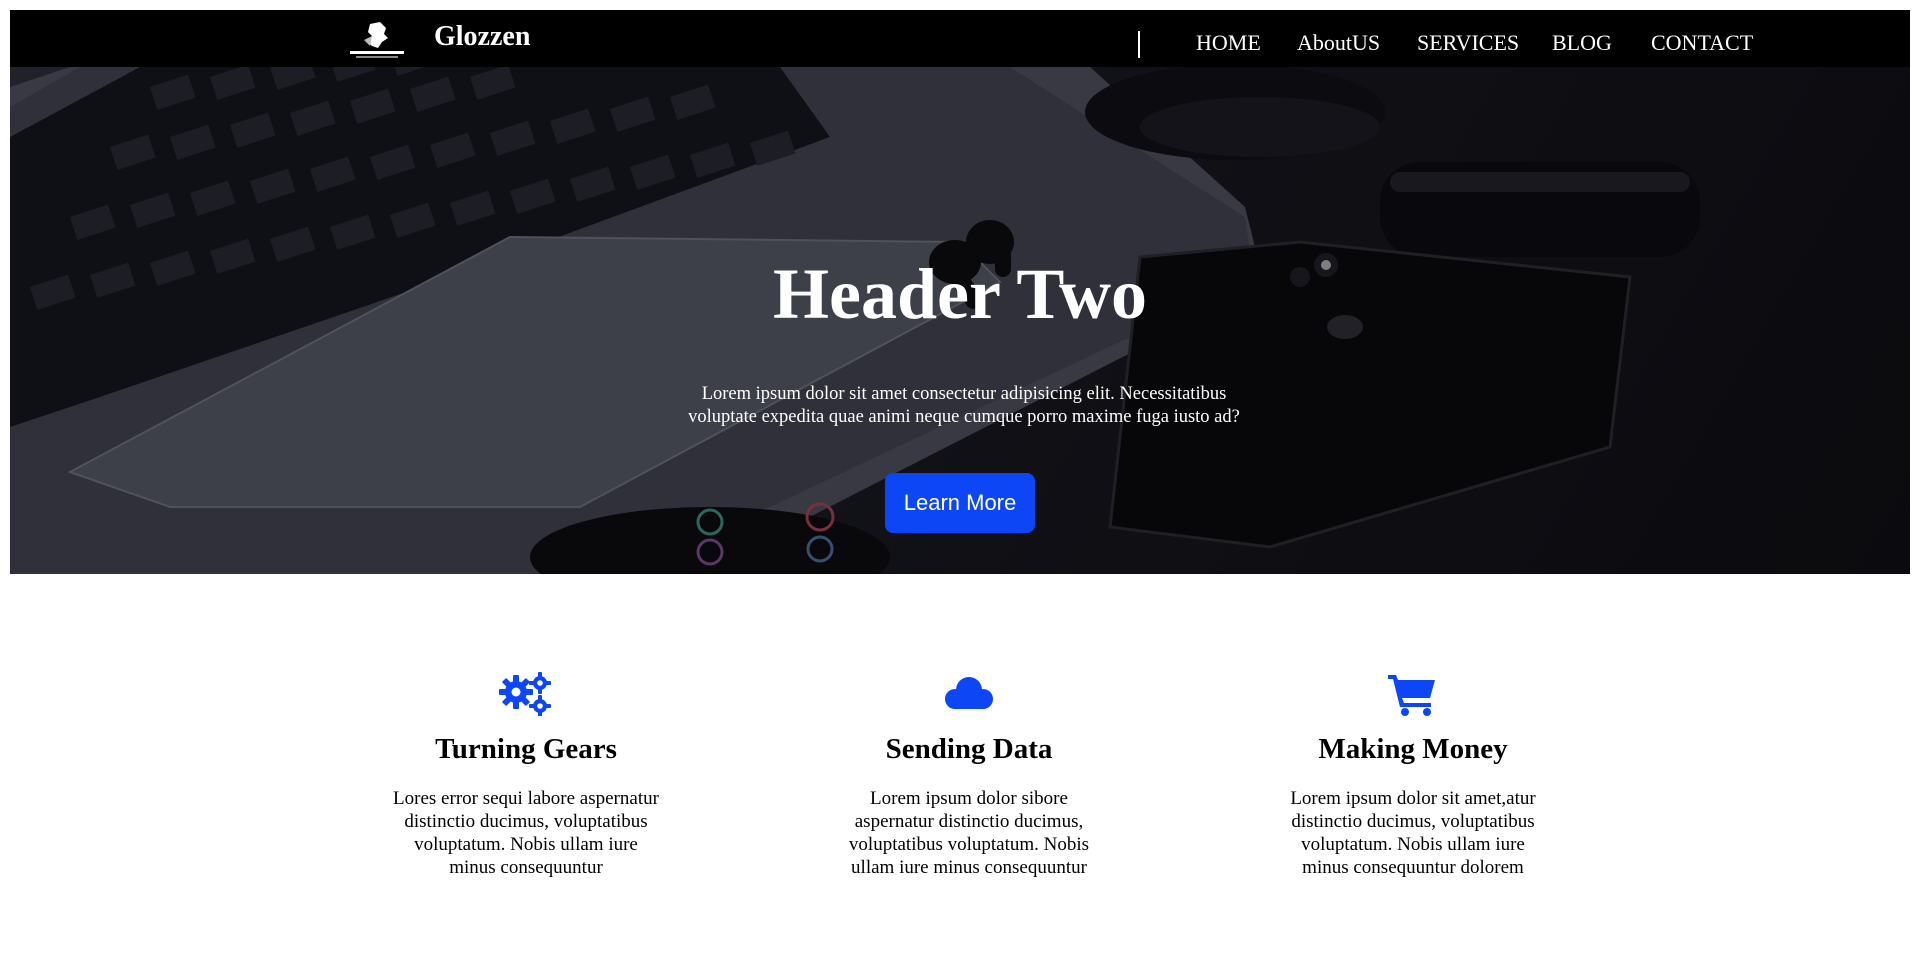 Image resolution: width=1920 pixels, height=974 pixels. Describe the element at coordinates (969, 749) in the screenshot. I see `feature-title: Sending Data` at that location.